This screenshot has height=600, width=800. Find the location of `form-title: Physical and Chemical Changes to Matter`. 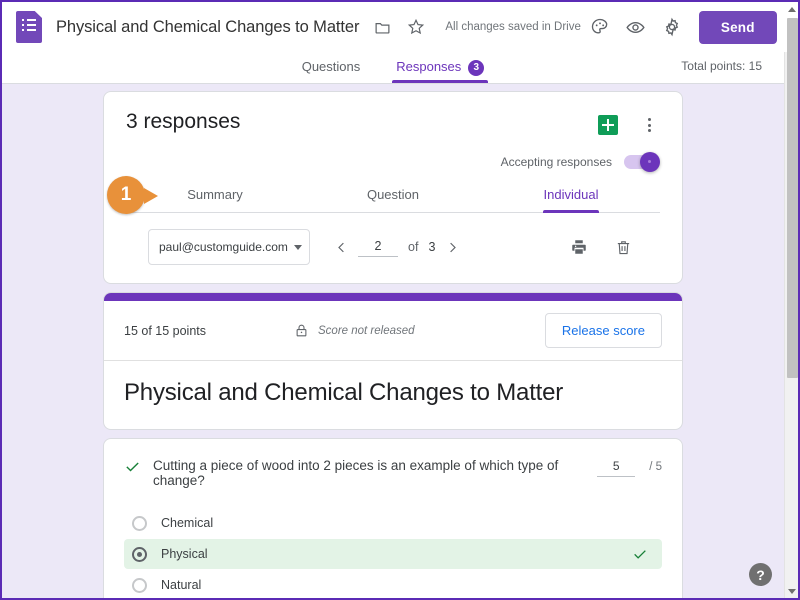

form-title: Physical and Chemical Changes to Matter is located at coordinates (344, 392).